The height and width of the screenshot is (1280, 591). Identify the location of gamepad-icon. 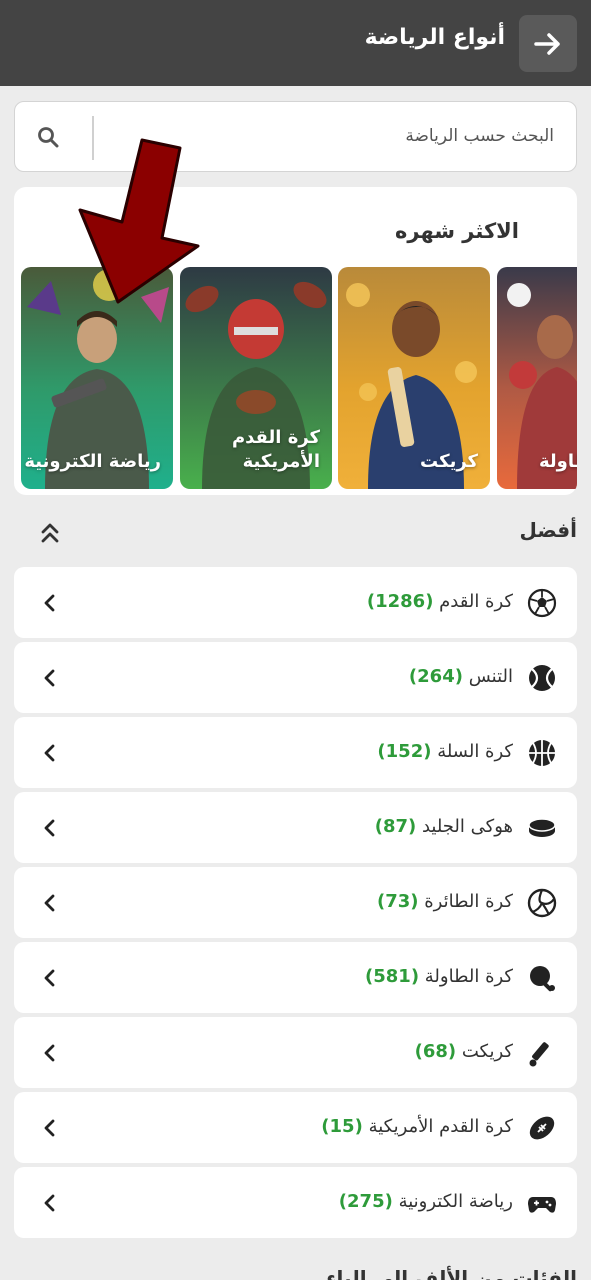
(542, 1205).